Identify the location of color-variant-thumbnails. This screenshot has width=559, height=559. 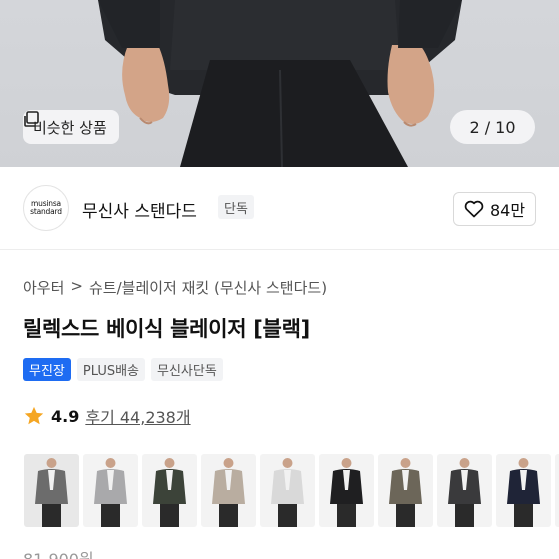
(291, 490).